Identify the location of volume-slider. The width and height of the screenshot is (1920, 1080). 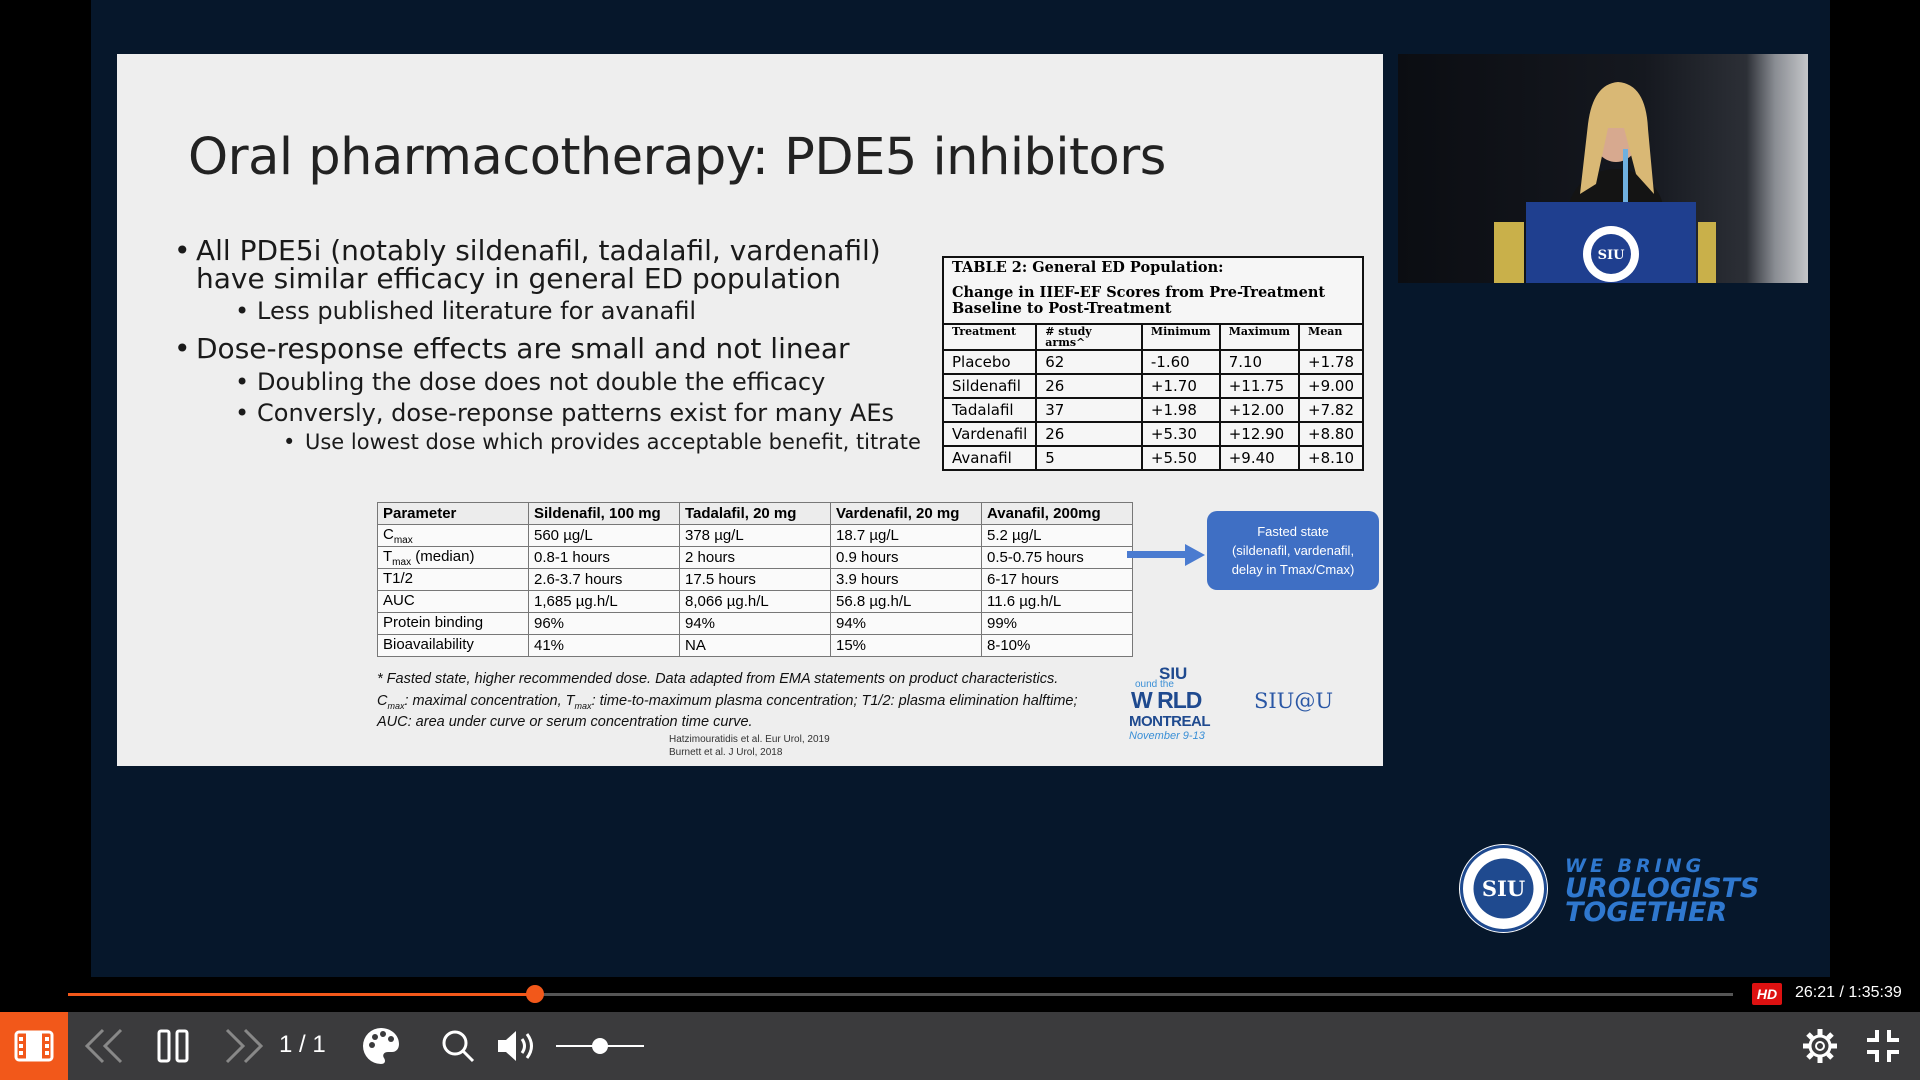
(600, 1046).